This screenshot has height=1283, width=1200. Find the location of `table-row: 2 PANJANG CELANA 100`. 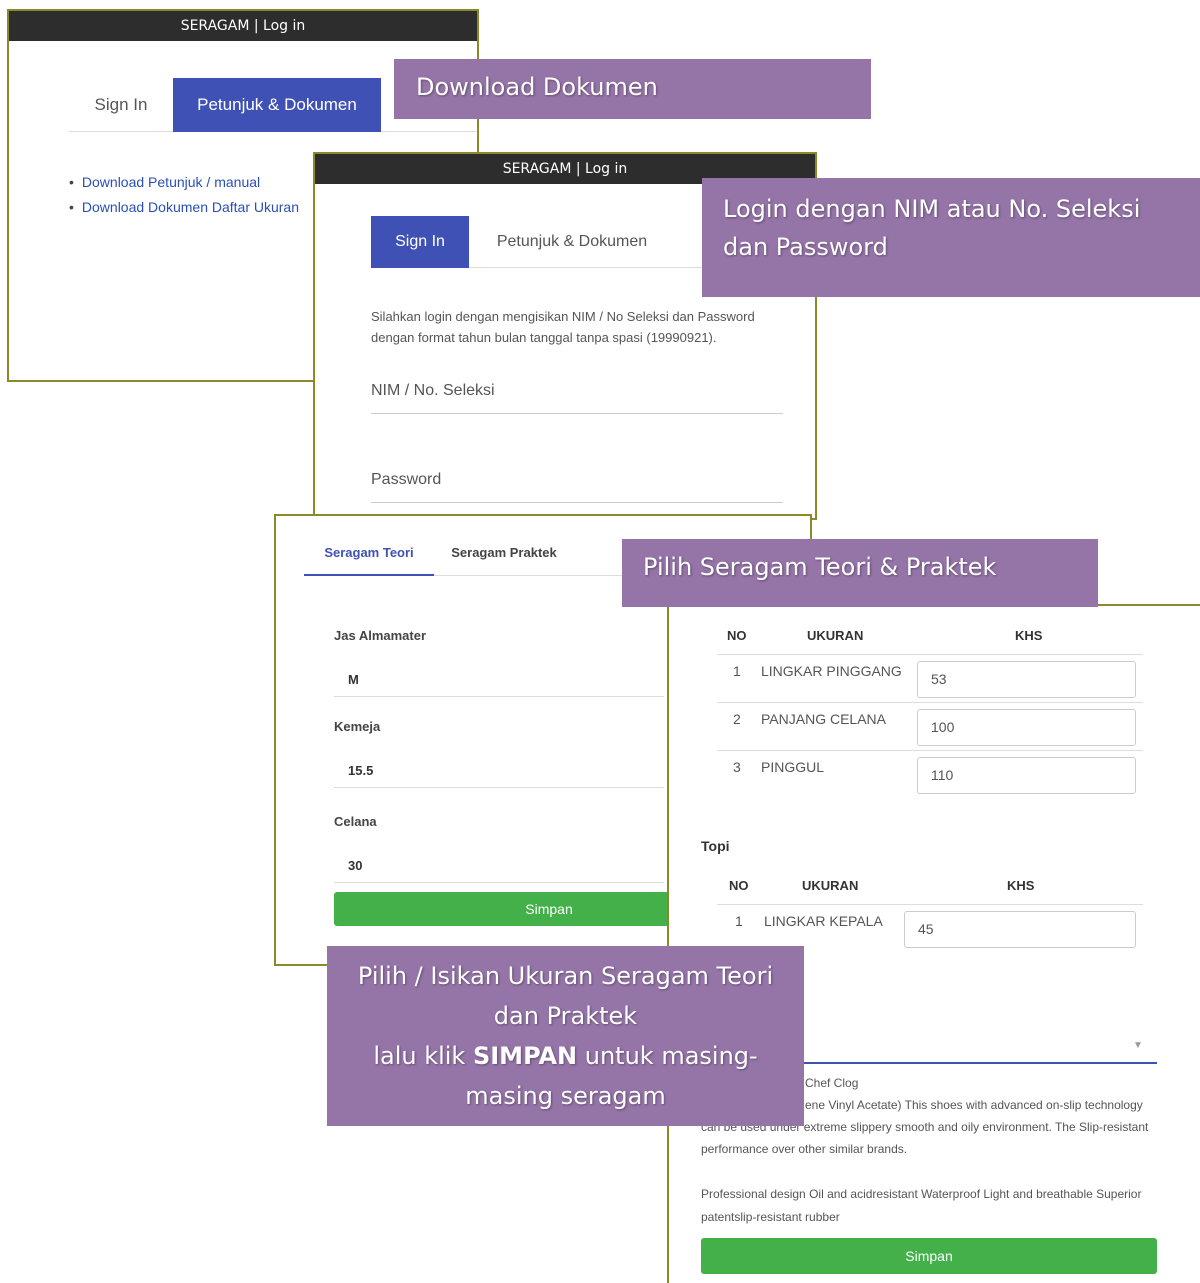

table-row: 2 PANJANG CELANA 100 is located at coordinates (930, 726).